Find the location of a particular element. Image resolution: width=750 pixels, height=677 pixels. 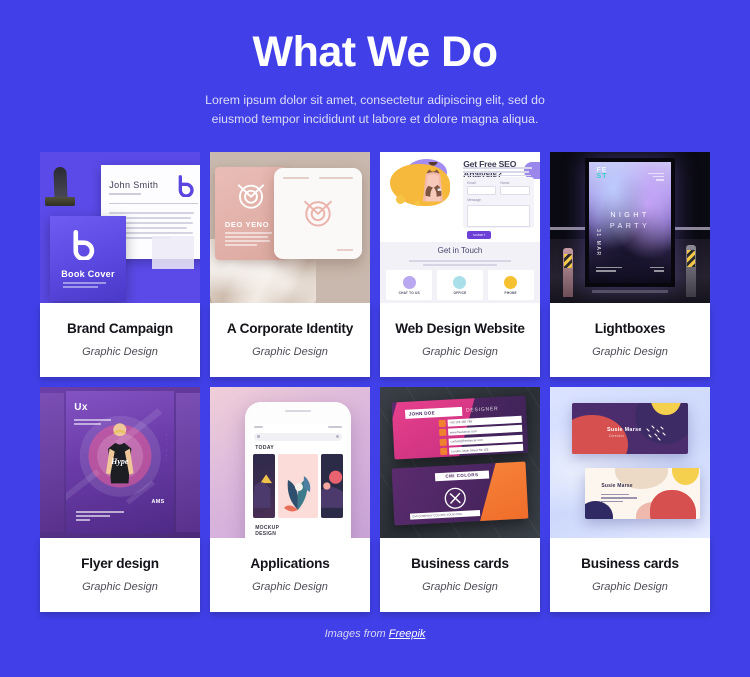

contact-tile-label: PHONE is located at coordinates (510, 292).